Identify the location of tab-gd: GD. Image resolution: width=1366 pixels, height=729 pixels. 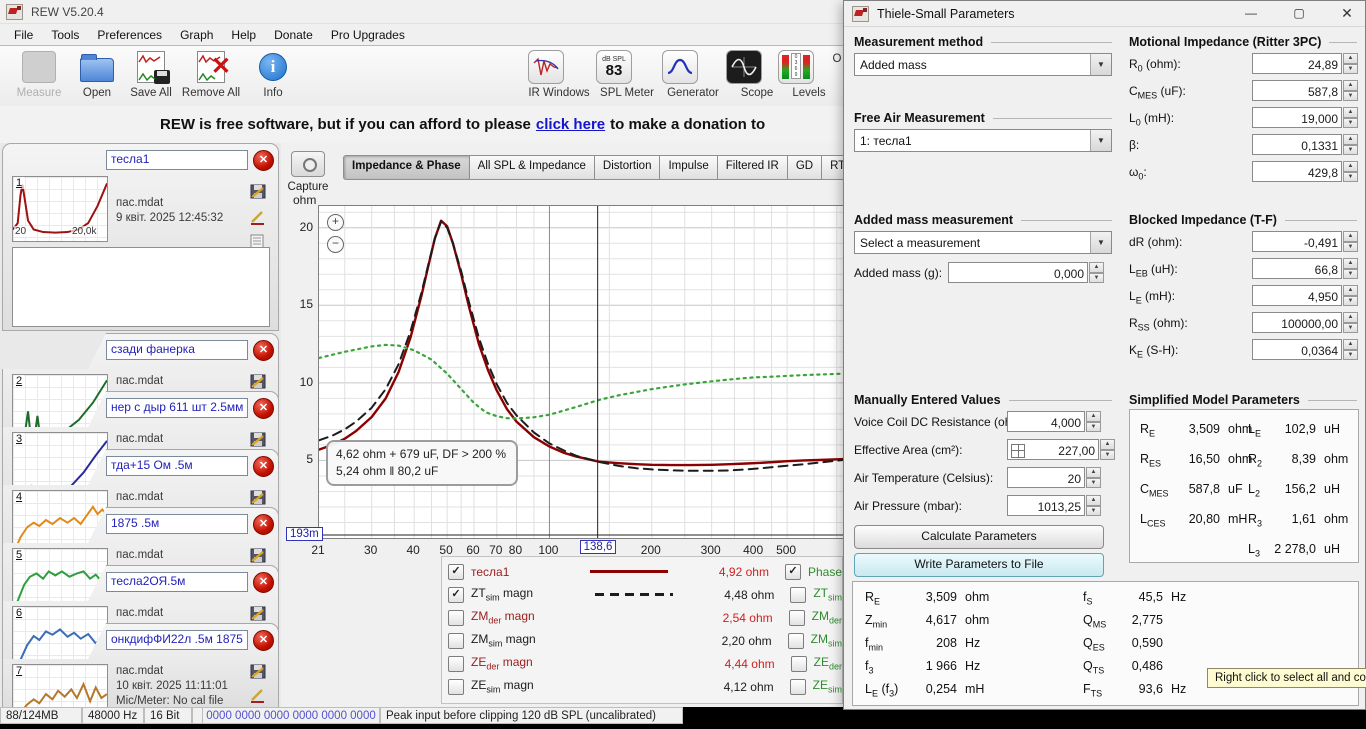
(805, 167).